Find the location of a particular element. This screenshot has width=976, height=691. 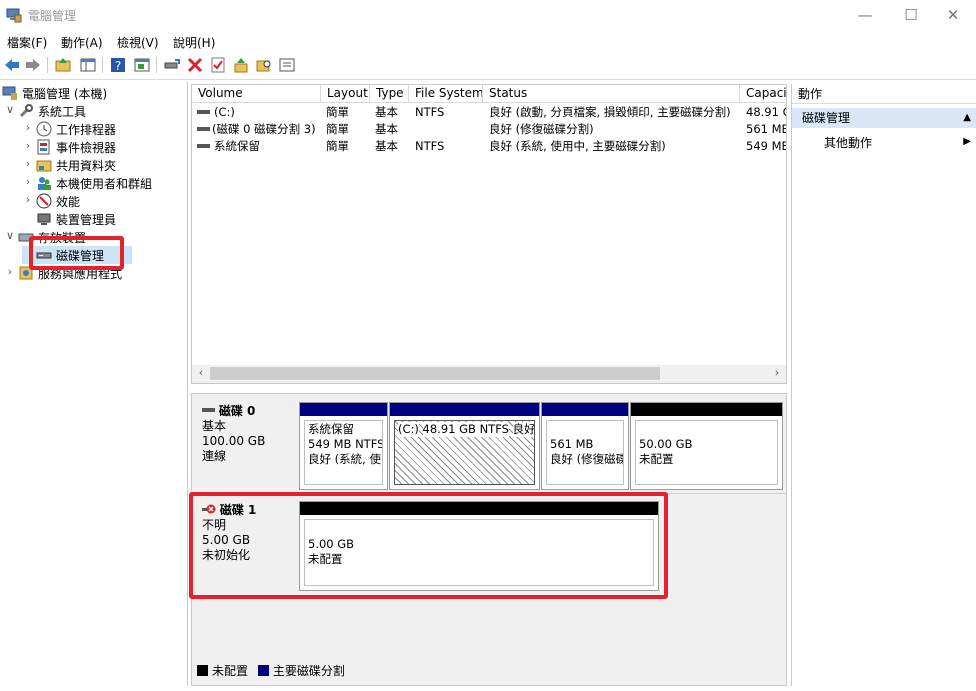

partition-system-reserved: 系統保留 549 MB NTFS 良好 (系統, 使 is located at coordinates (343, 446).